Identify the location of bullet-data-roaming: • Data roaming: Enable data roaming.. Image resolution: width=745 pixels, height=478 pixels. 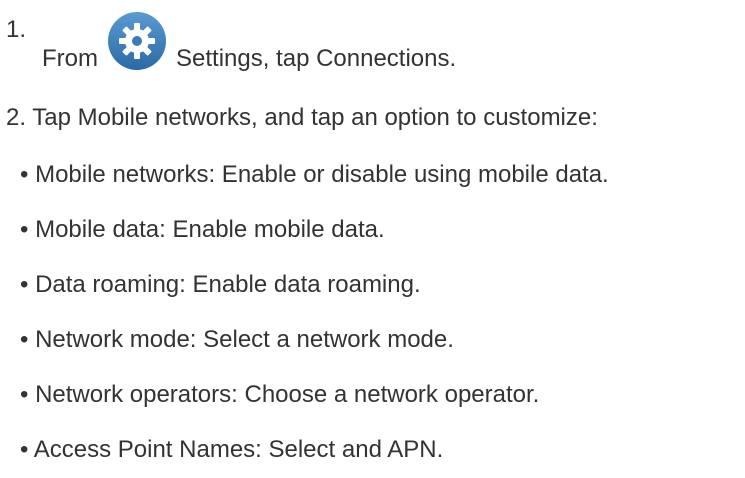
(220, 284).